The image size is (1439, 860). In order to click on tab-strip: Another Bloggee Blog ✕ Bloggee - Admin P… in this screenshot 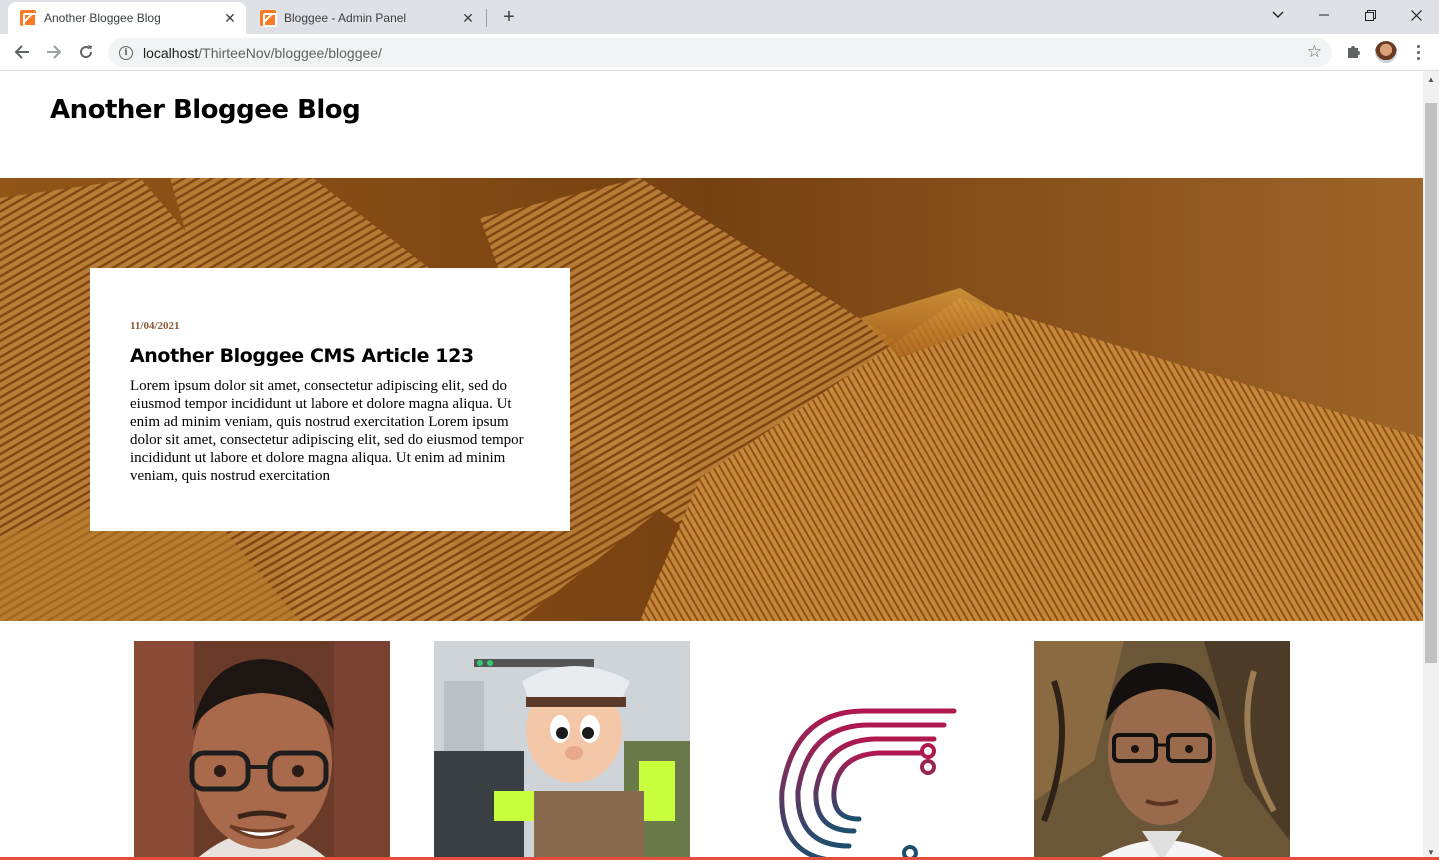, I will do `click(719, 17)`.